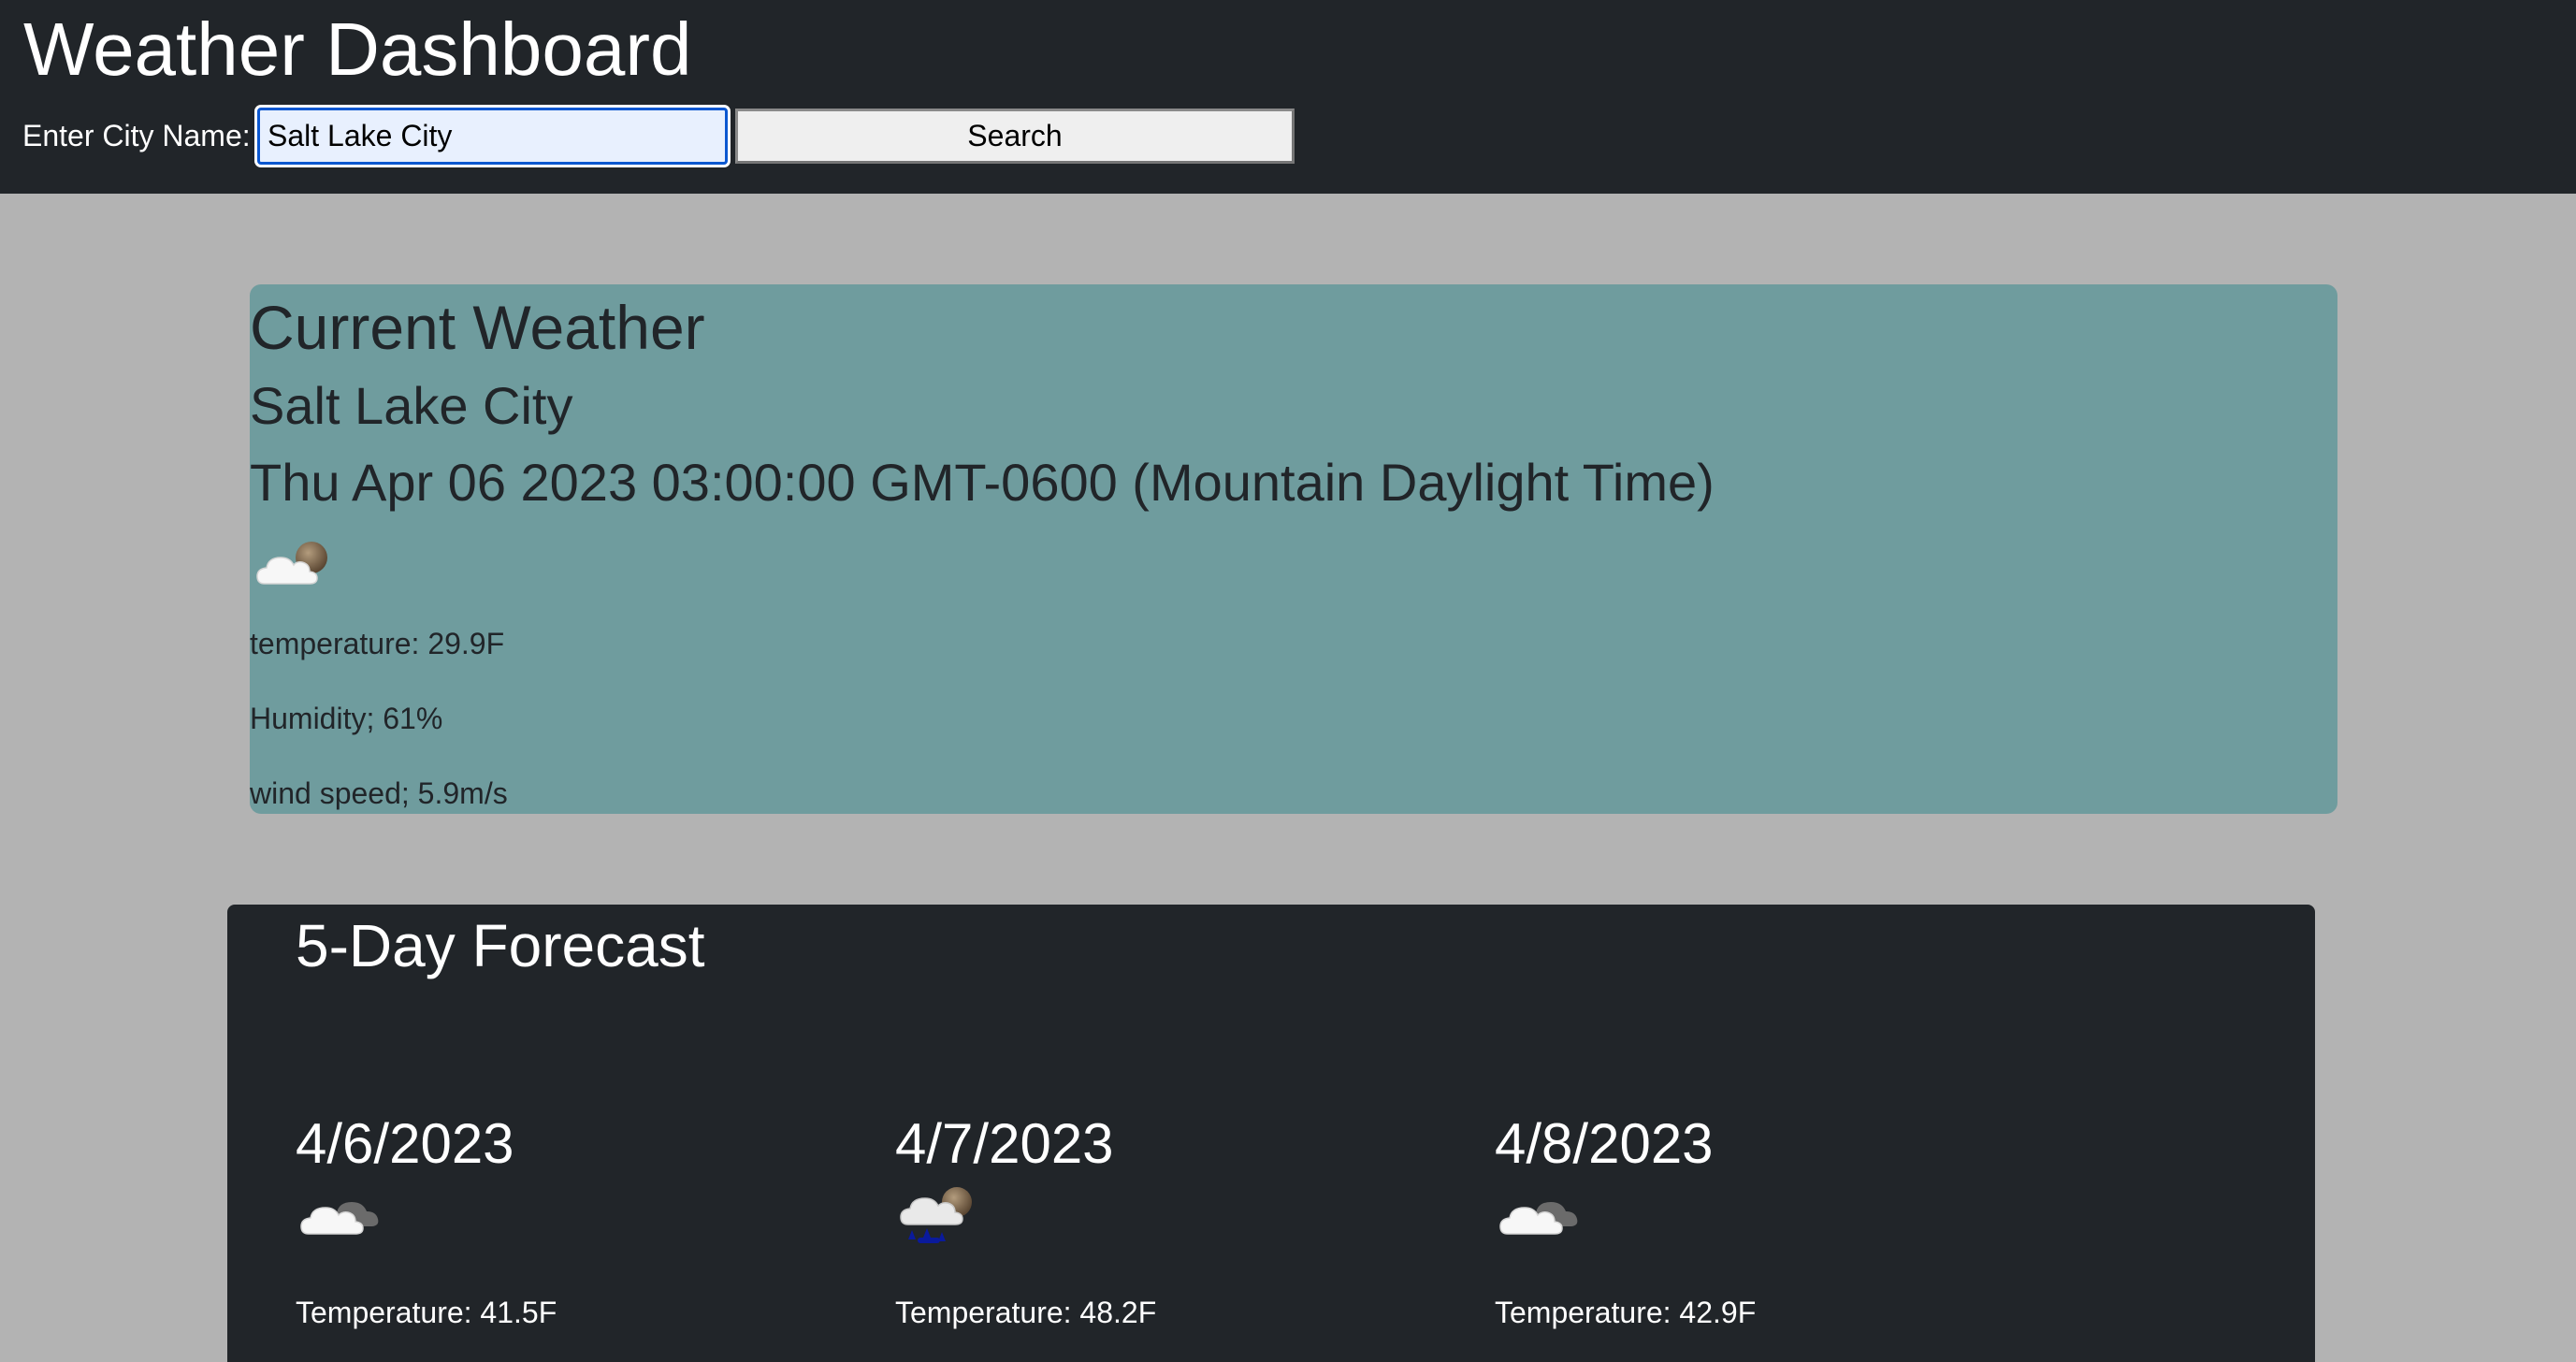 This screenshot has height=1362, width=2576. I want to click on forecast-temperature: Temperature: 42.9F, so click(1626, 1312).